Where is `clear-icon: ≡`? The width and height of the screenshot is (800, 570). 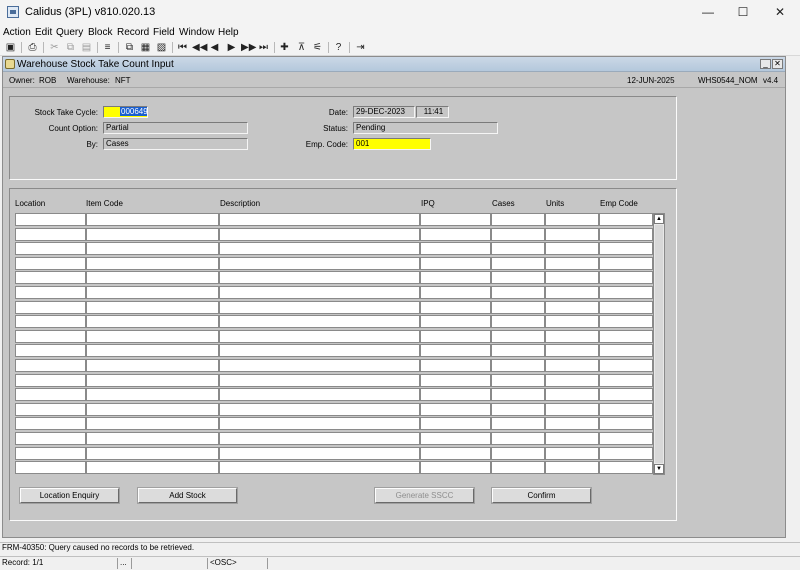
clear-icon: ≡ is located at coordinates (107, 47).